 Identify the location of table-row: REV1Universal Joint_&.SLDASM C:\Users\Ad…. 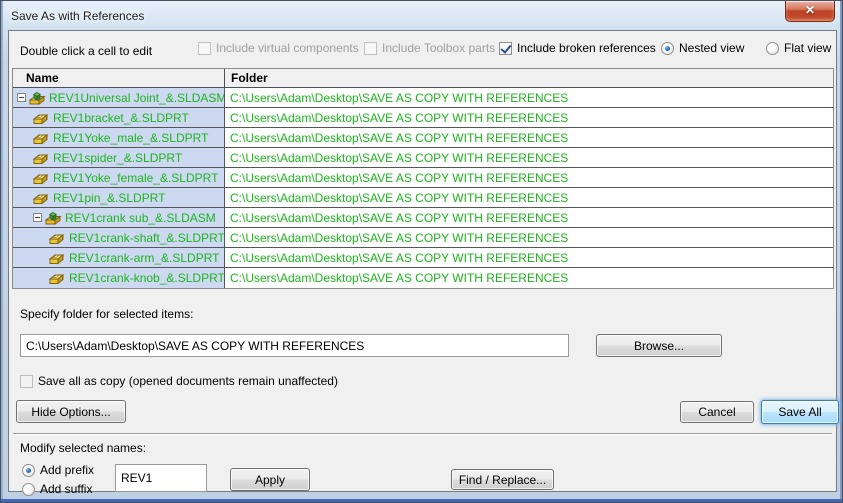
(423, 98).